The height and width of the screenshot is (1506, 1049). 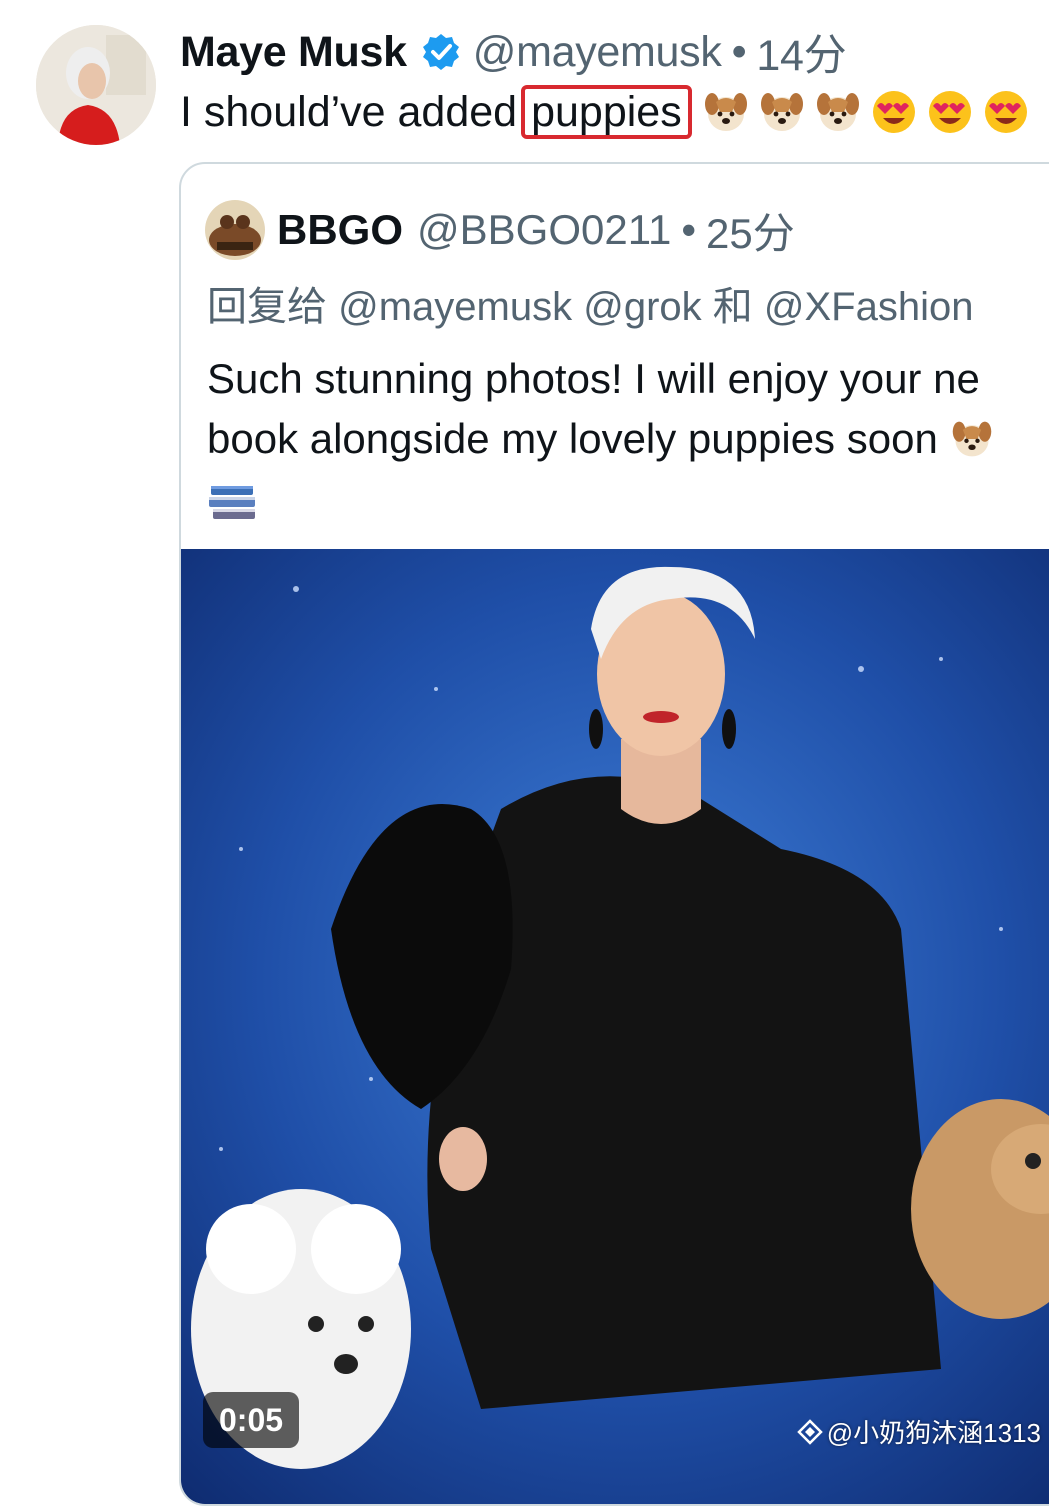 I want to click on display-name: Maye Musk, so click(x=293, y=52).